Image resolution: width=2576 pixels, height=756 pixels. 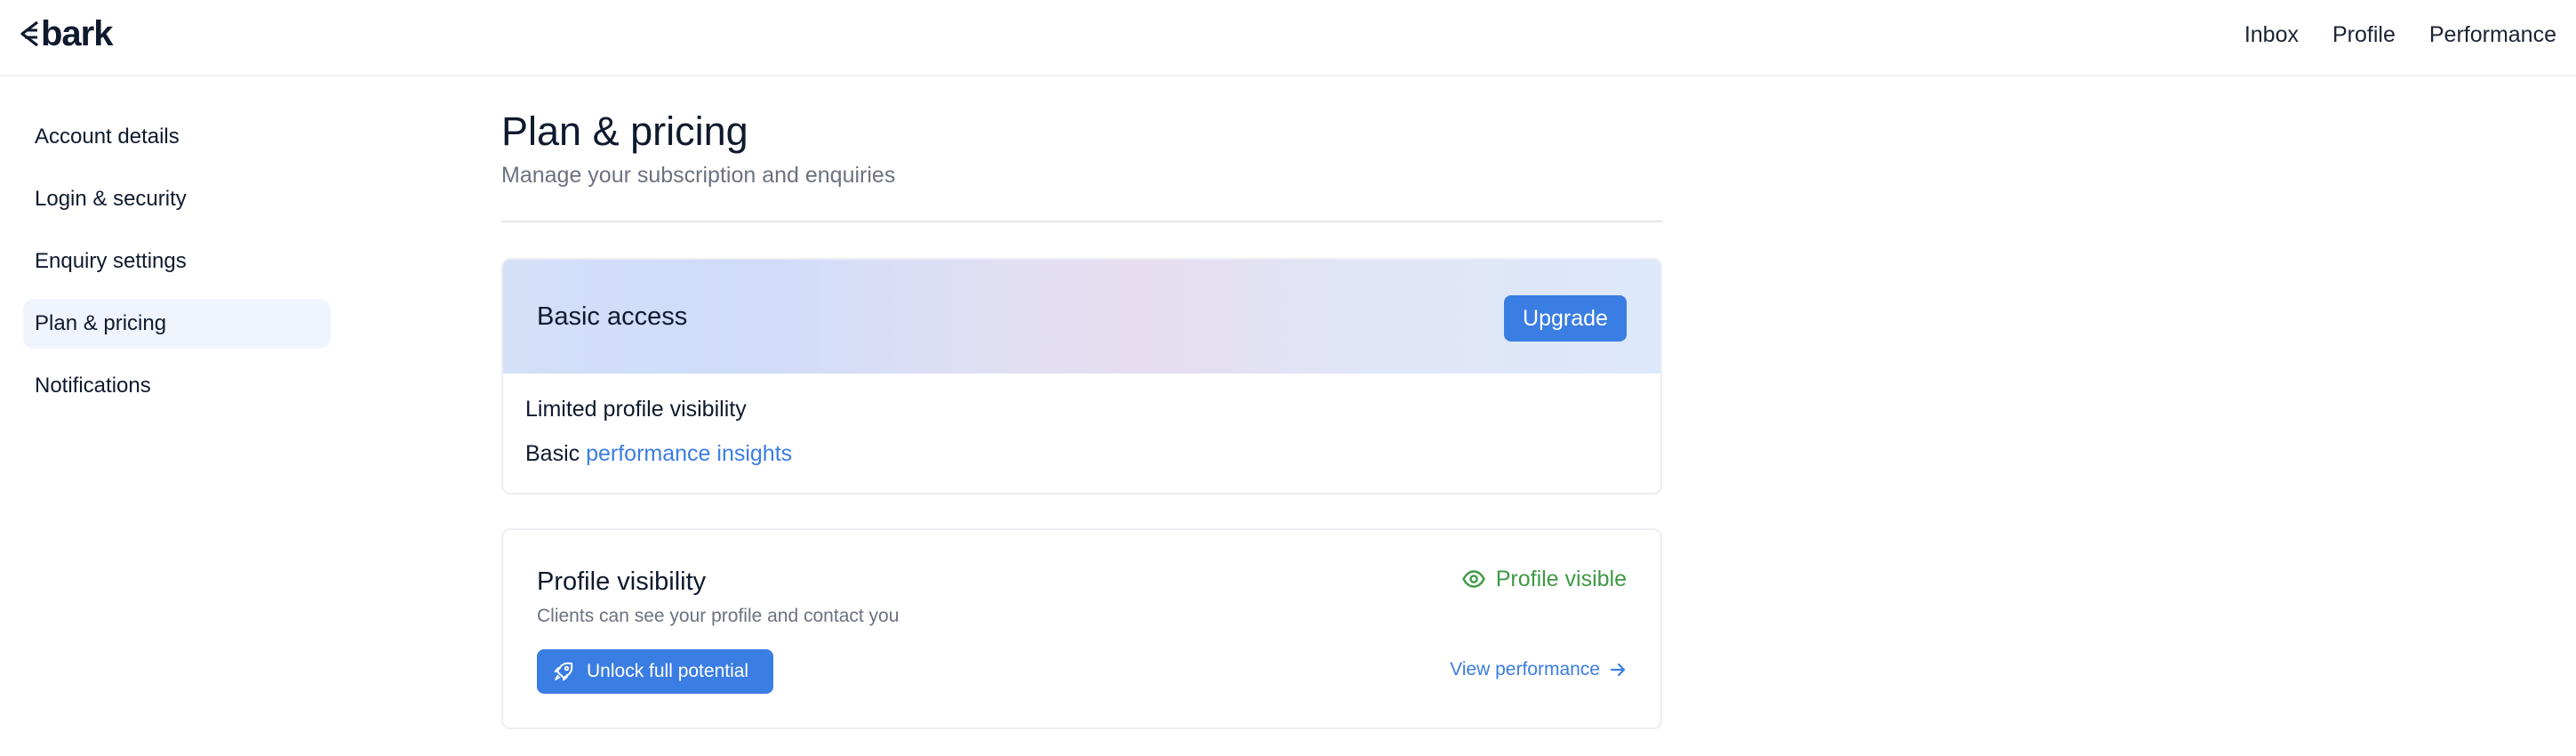 I want to click on top-nav: Inbox Profile Performance, so click(x=2400, y=35).